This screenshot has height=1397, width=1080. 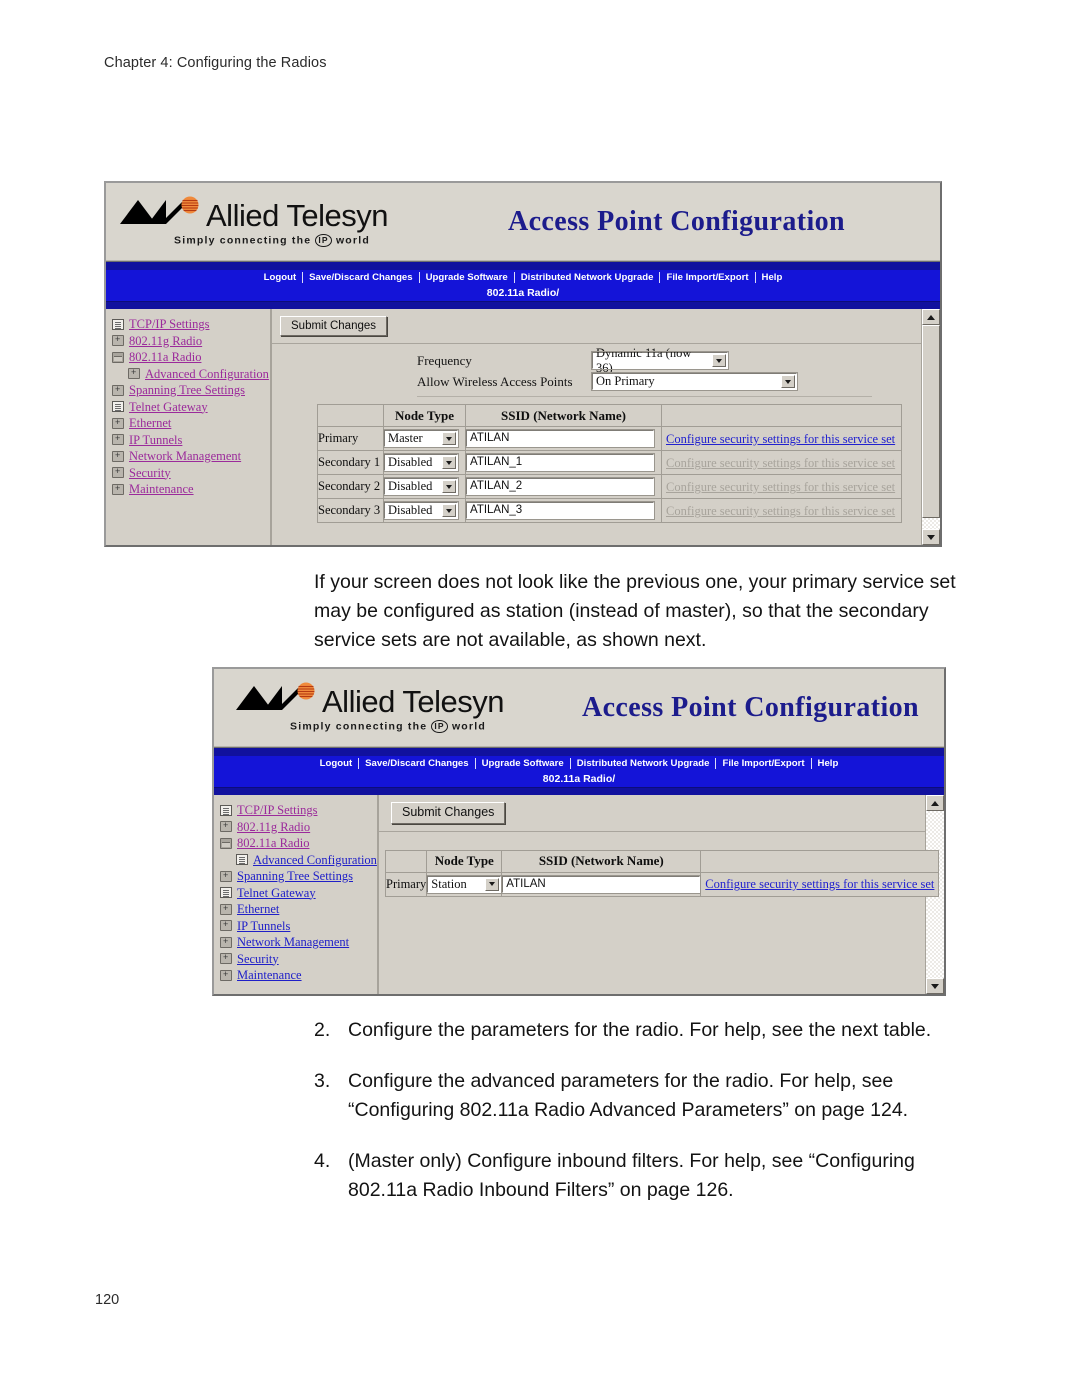 I want to click on node-type-select-primary: Station, so click(x=464, y=884).